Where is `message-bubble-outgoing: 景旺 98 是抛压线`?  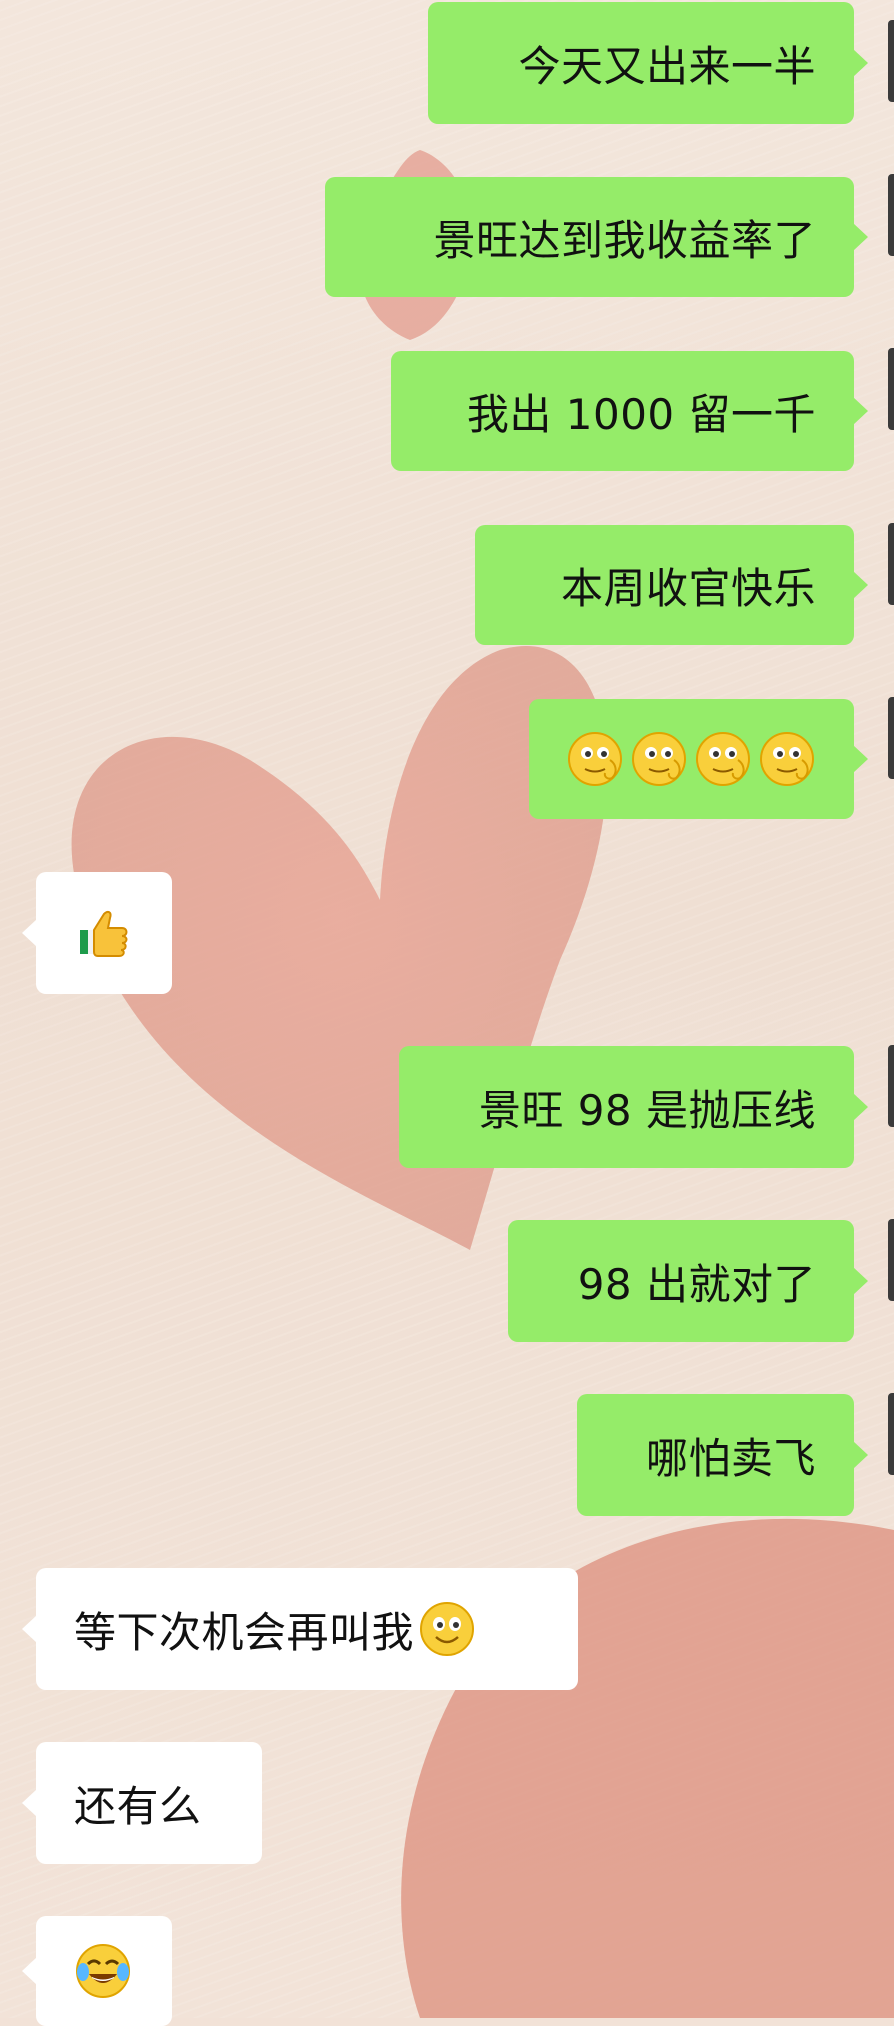
message-bubble-outgoing: 景旺 98 是抛压线 is located at coordinates (633, 1107).